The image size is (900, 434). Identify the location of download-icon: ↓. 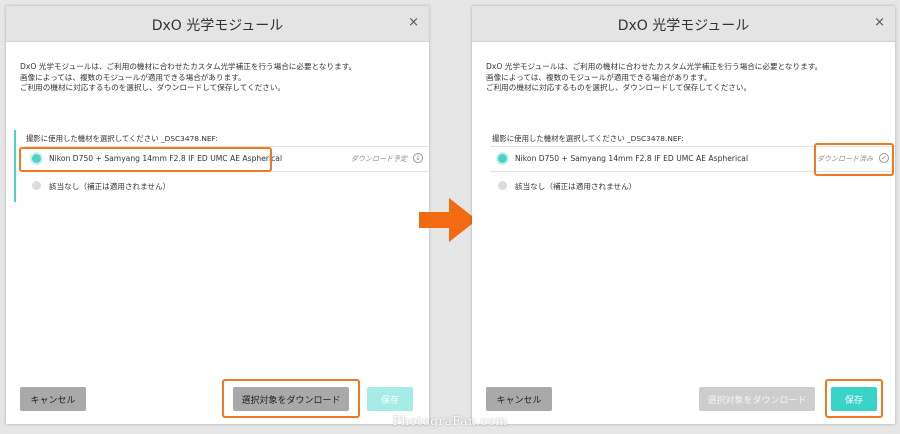
(418, 158).